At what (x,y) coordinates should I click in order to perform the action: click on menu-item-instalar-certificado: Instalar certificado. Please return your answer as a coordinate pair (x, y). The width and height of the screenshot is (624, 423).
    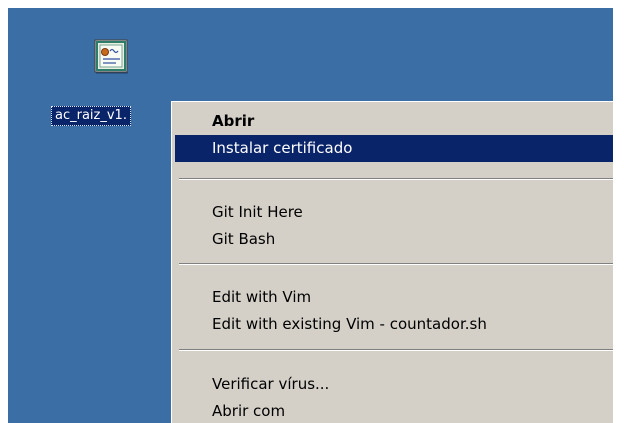
    Looking at the image, I should click on (394, 148).